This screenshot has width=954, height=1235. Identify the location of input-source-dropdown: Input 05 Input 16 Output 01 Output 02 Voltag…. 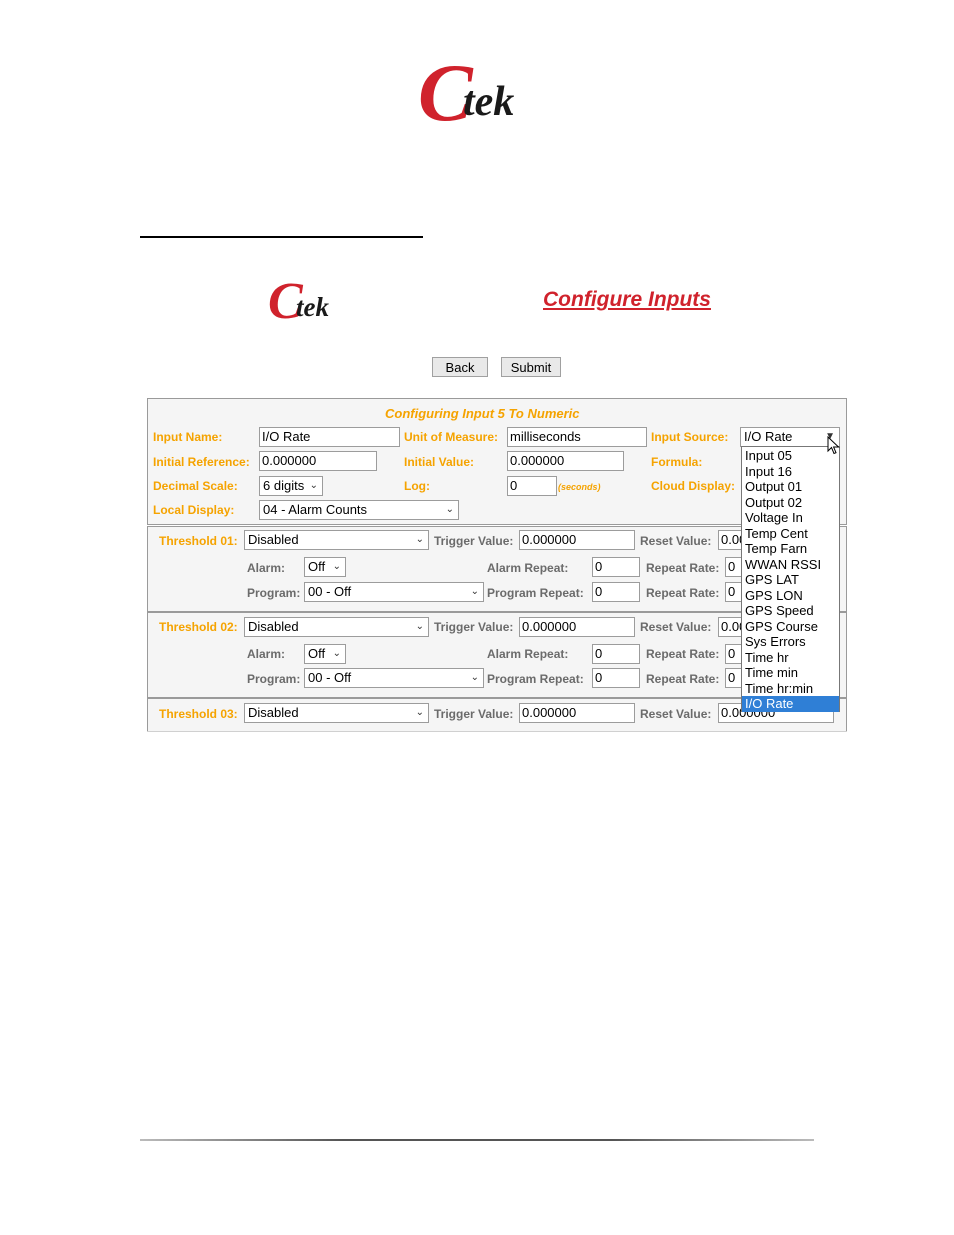
(790, 579).